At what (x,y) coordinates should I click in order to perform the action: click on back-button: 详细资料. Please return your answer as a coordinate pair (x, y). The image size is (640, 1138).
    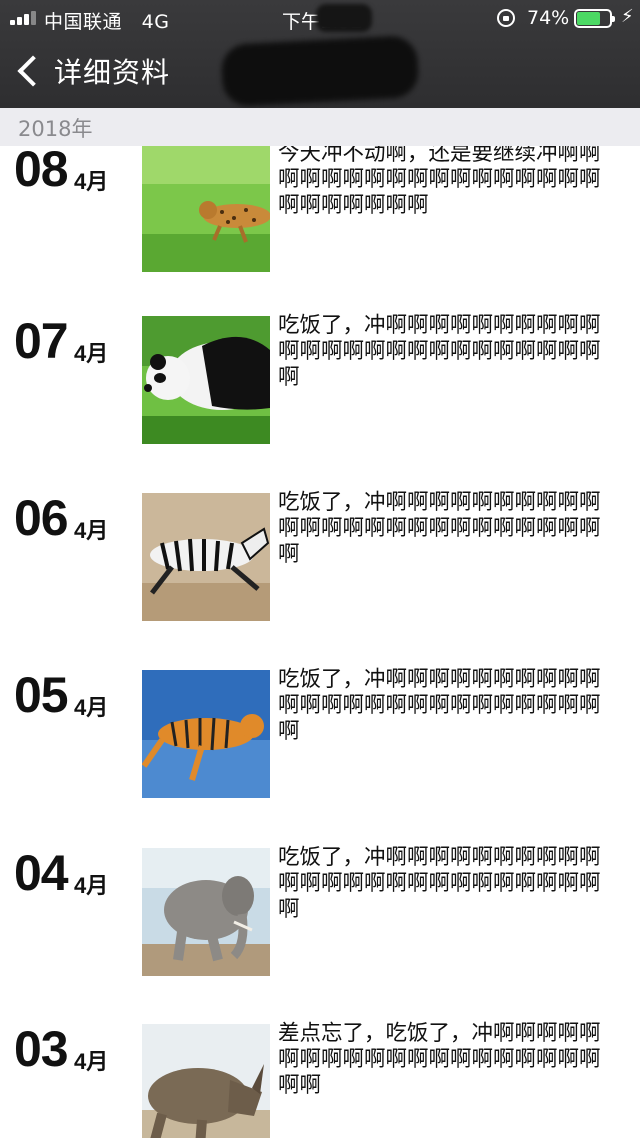
    Looking at the image, I should click on (92, 71).